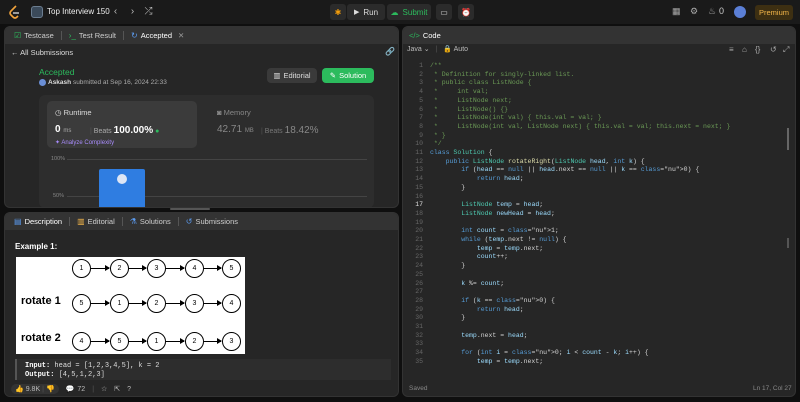 This screenshot has width=800, height=402. Describe the element at coordinates (469, 110) in the screenshot. I see `code-line: * ListNode() {}` at that location.